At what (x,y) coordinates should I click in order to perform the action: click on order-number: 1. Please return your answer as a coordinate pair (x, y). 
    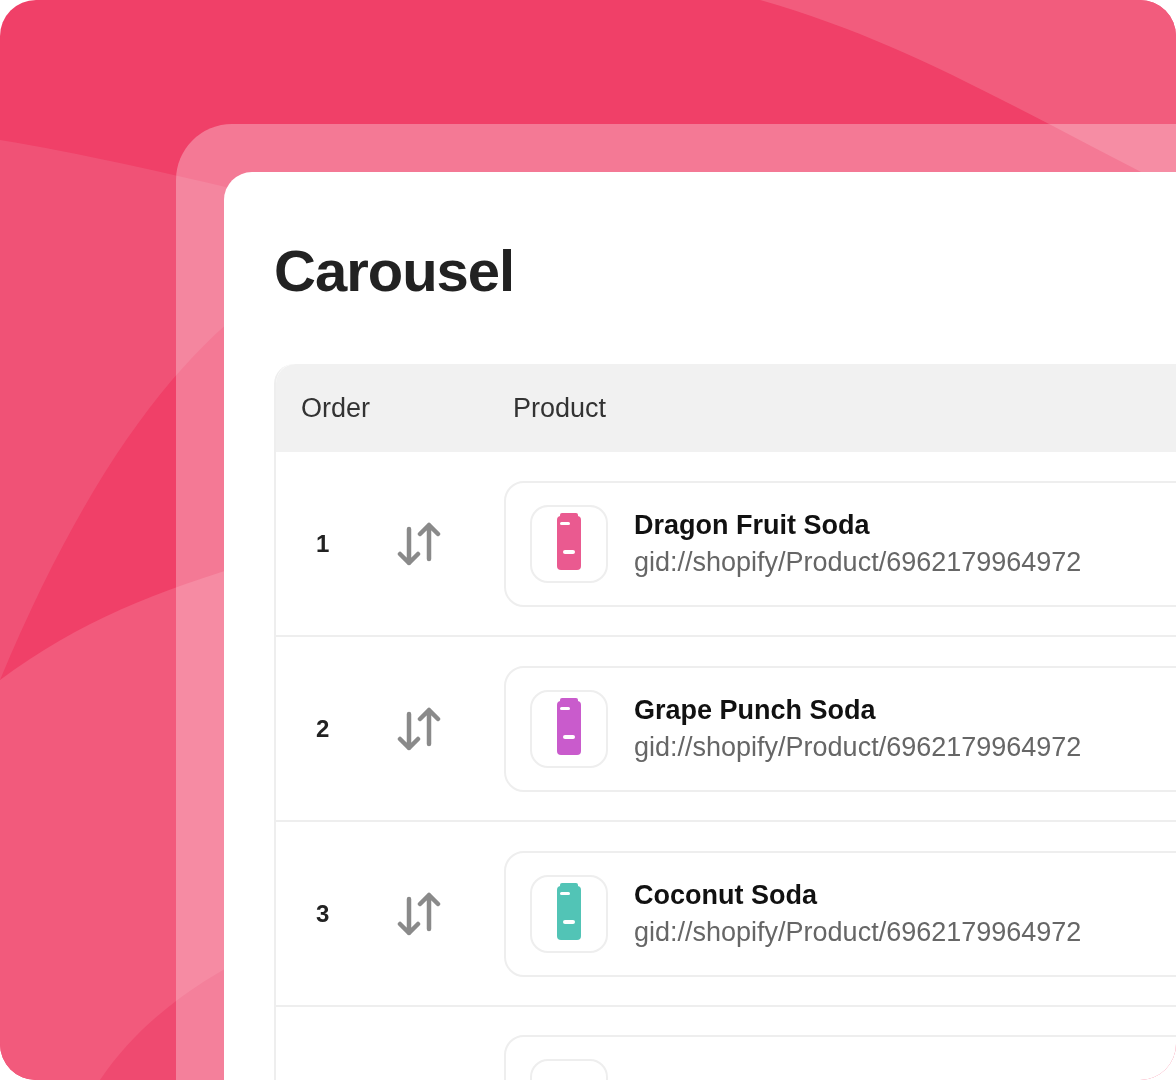
    Looking at the image, I should click on (323, 543).